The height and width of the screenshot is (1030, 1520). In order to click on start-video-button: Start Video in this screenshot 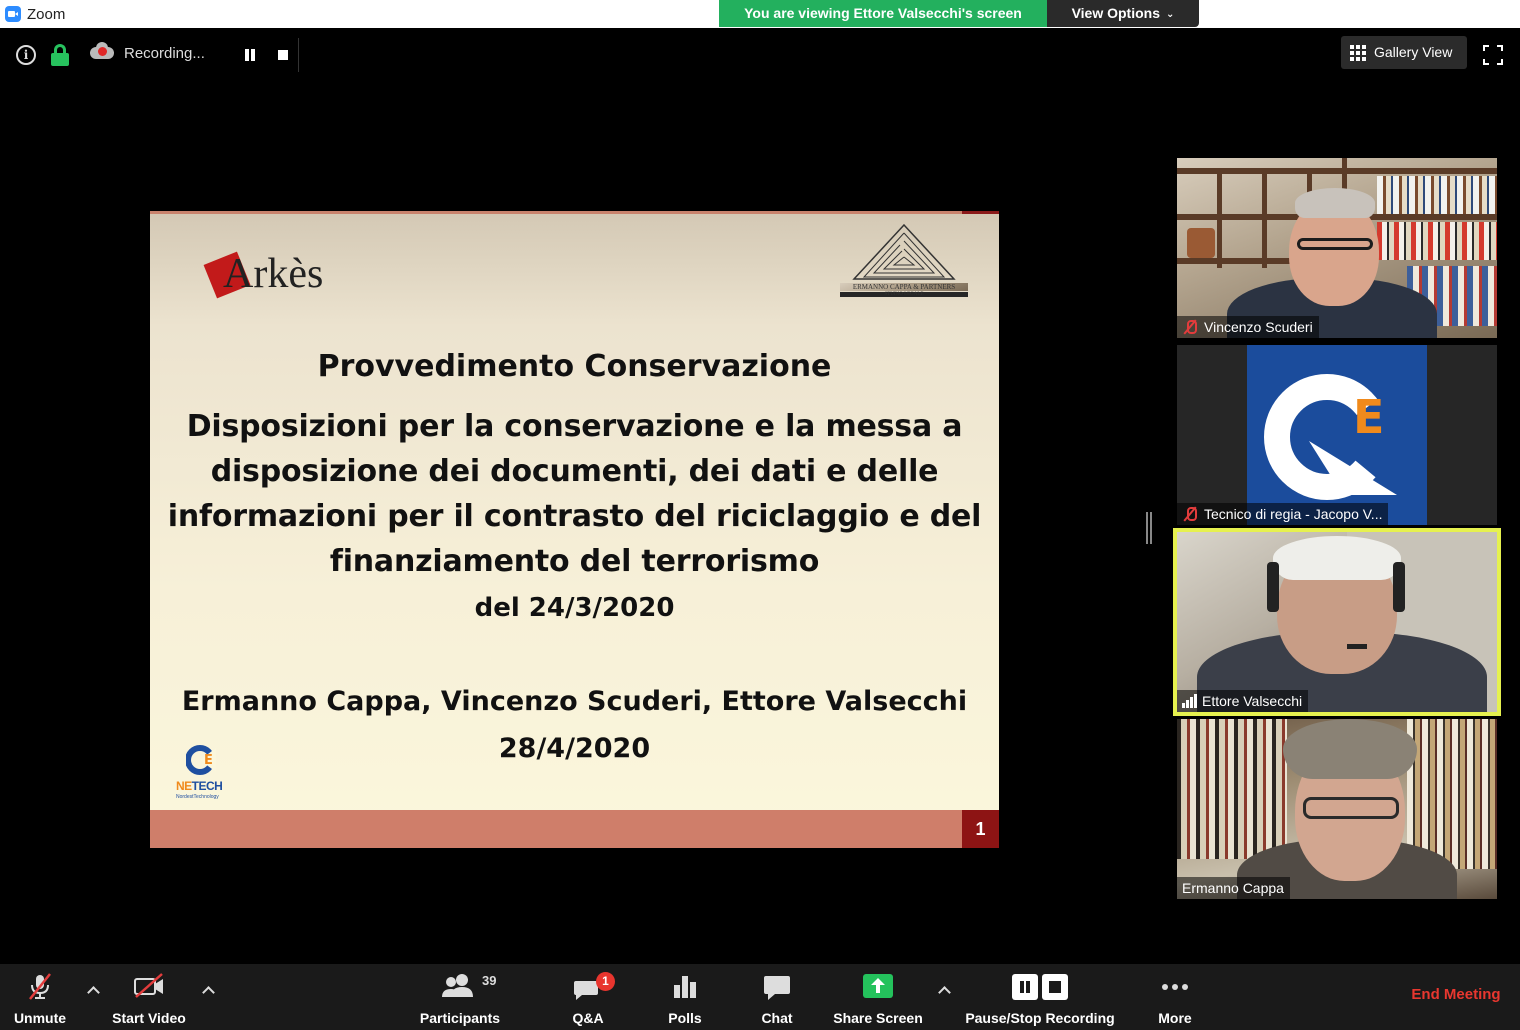, I will do `click(149, 997)`.